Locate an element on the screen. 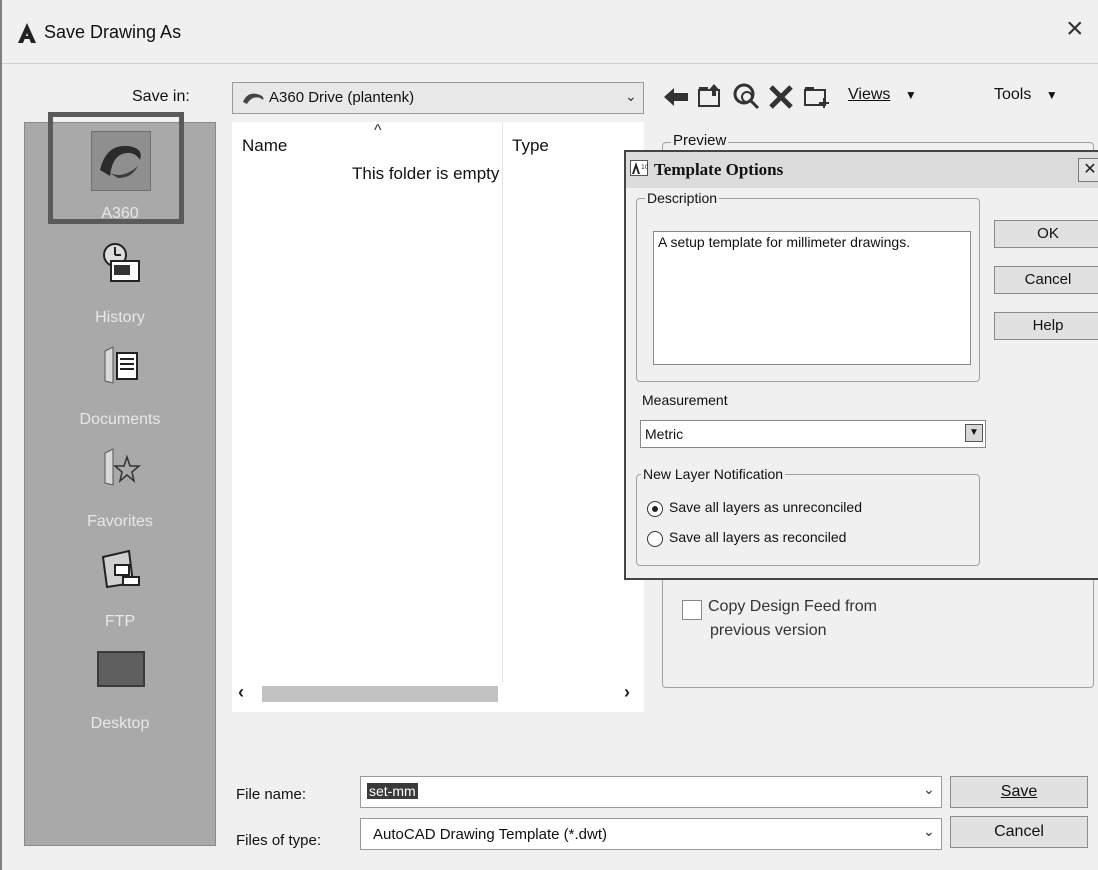 The image size is (1098, 870). template-options-titlebar: 10 Template Options ✕ is located at coordinates (862, 170).